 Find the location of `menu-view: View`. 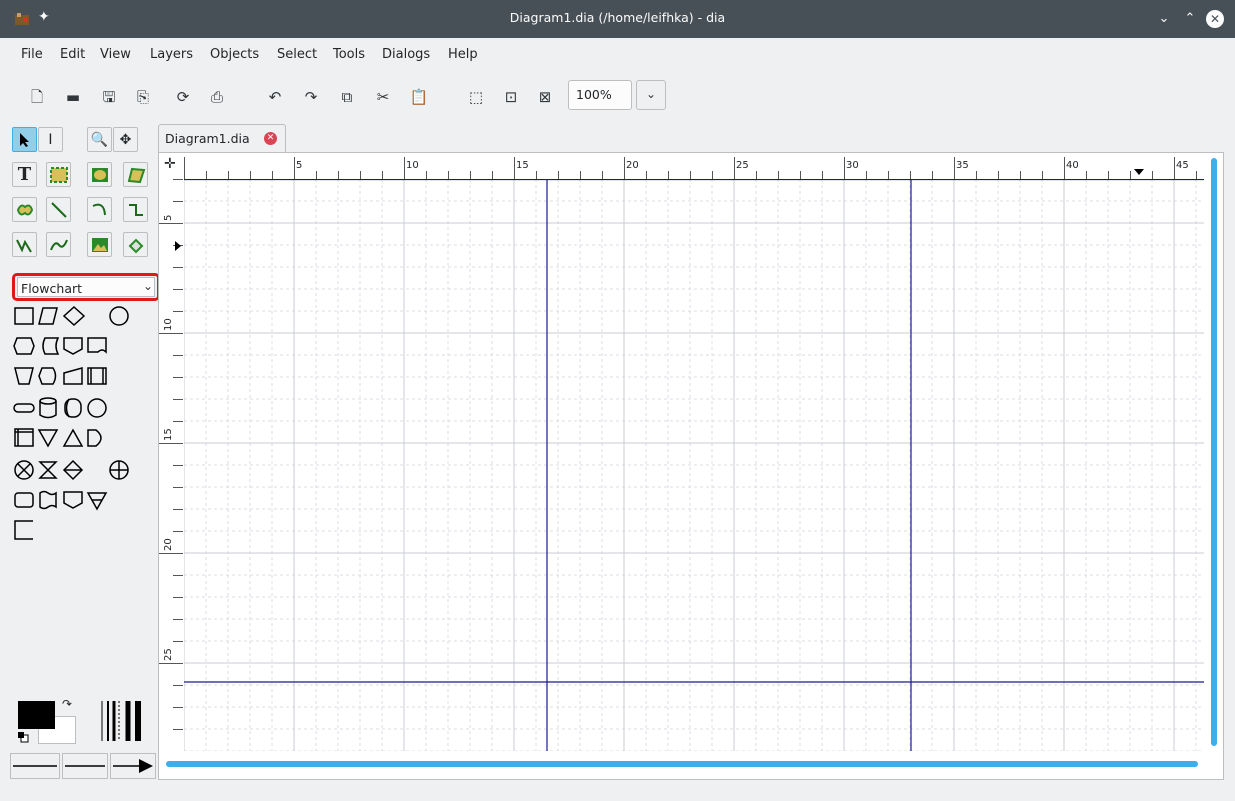

menu-view: View is located at coordinates (115, 54).